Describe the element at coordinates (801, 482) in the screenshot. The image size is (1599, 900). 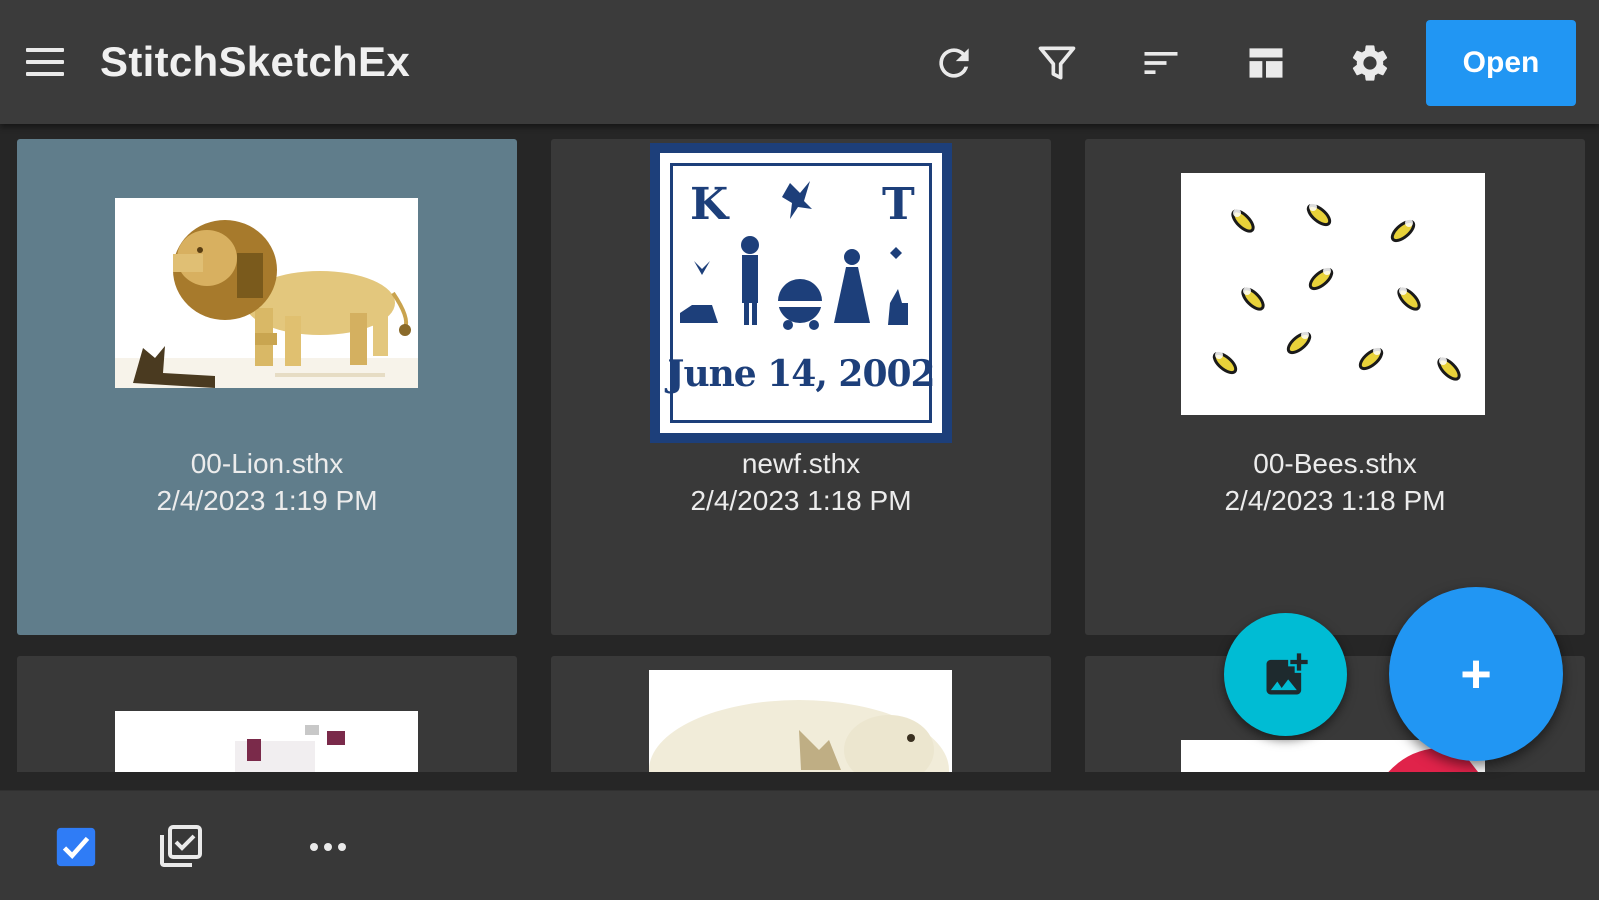
I see `file-caption: newf.sthx 2/4/2023 1:18 PM` at that location.